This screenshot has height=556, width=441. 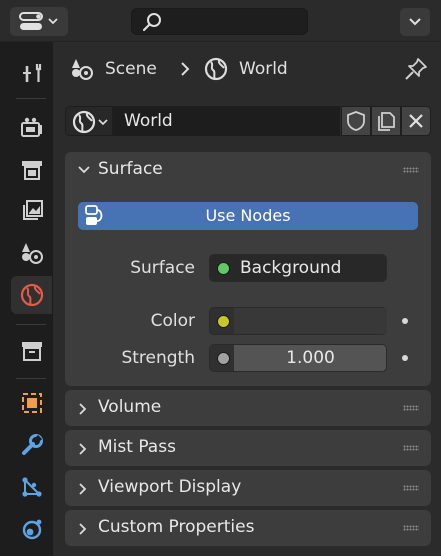 I want to click on strength-value: 1.000, so click(x=310, y=358).